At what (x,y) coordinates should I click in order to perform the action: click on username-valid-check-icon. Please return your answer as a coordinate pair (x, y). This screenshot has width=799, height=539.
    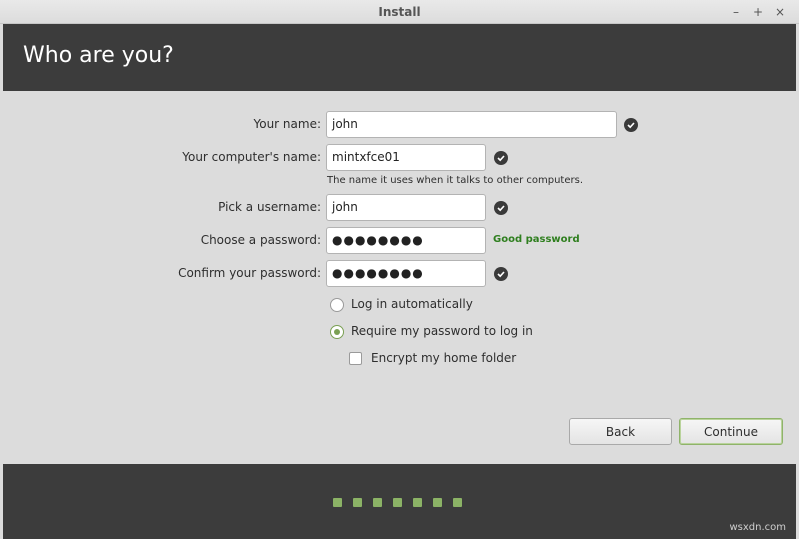
    Looking at the image, I should click on (501, 208).